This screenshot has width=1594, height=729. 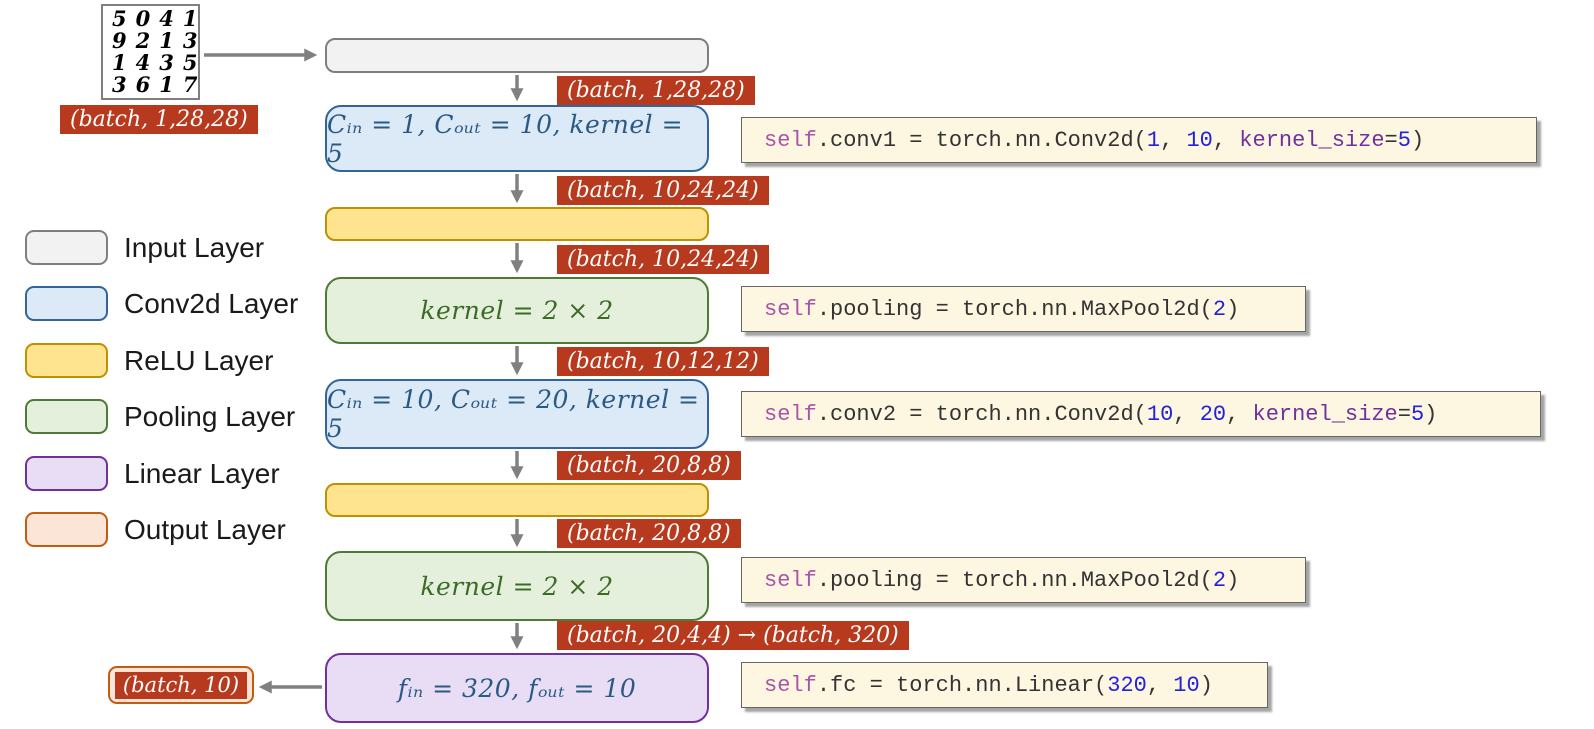 I want to click on code-box-pool2: self .pooling = torch.nn.MaxPool2d(2), so click(x=1023, y=580).